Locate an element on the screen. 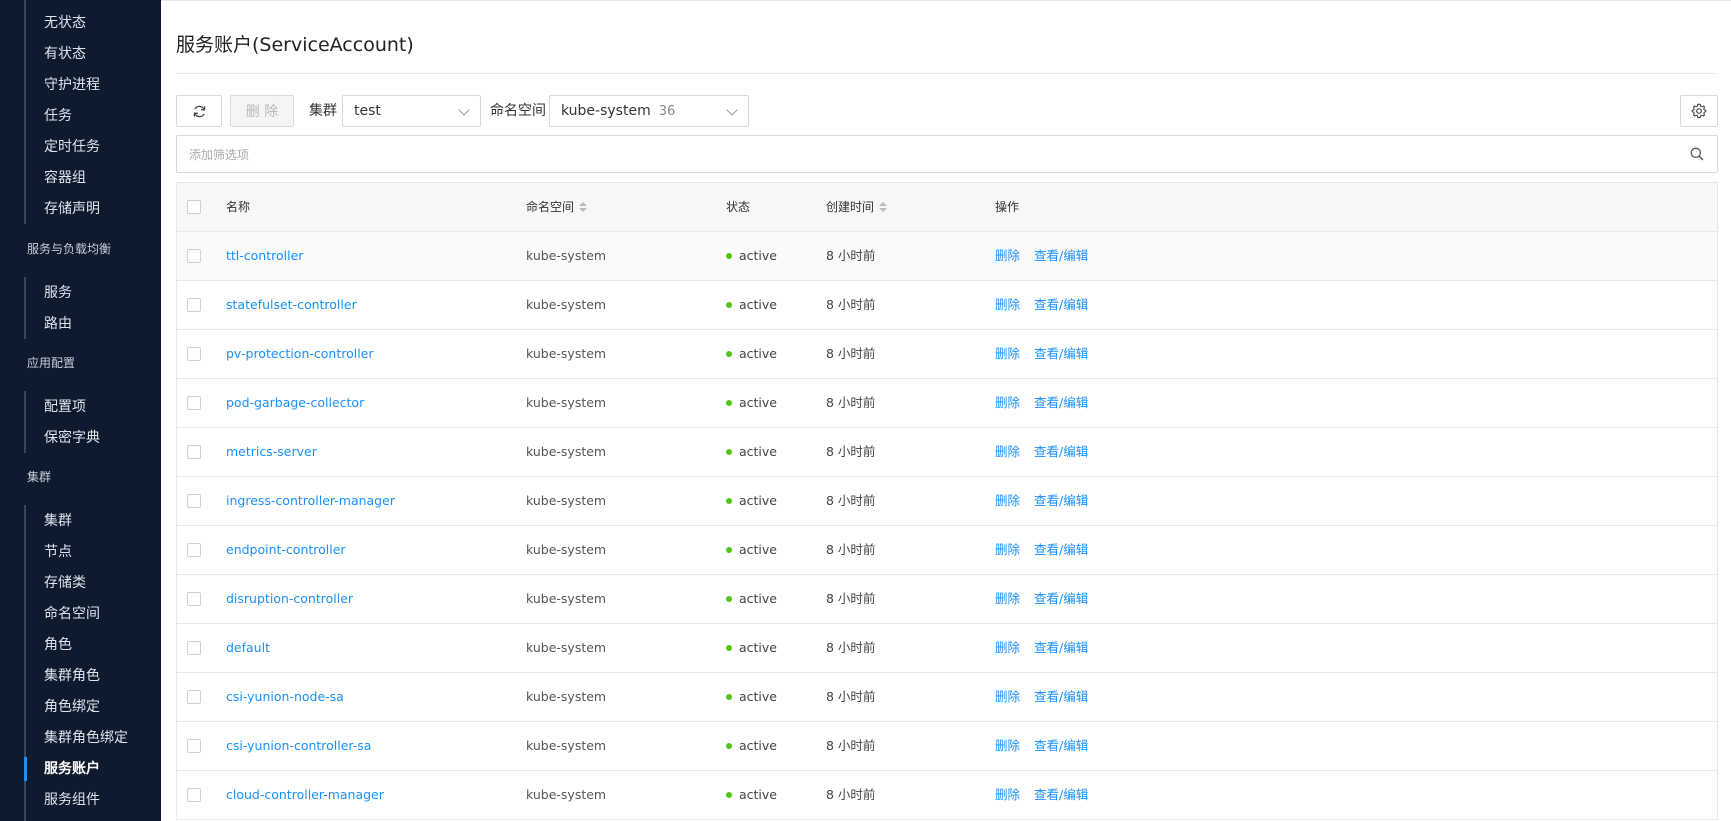 Image resolution: width=1731 pixels, height=821 pixels. sidebar-group-line is located at coordinates (25, 422).